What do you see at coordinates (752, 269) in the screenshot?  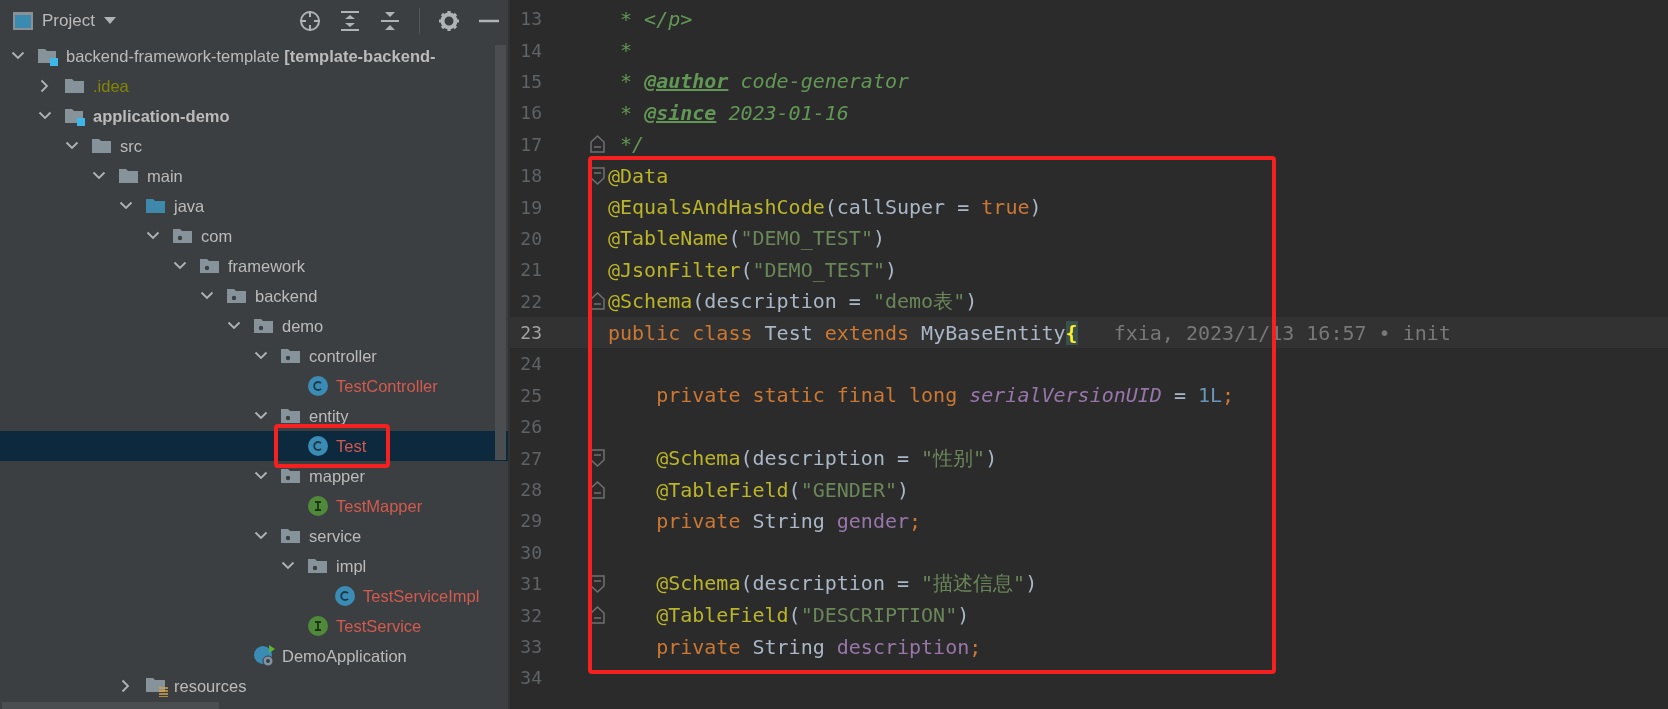 I see `code-text: @JsonFilter("DEMO_TEST")` at bounding box center [752, 269].